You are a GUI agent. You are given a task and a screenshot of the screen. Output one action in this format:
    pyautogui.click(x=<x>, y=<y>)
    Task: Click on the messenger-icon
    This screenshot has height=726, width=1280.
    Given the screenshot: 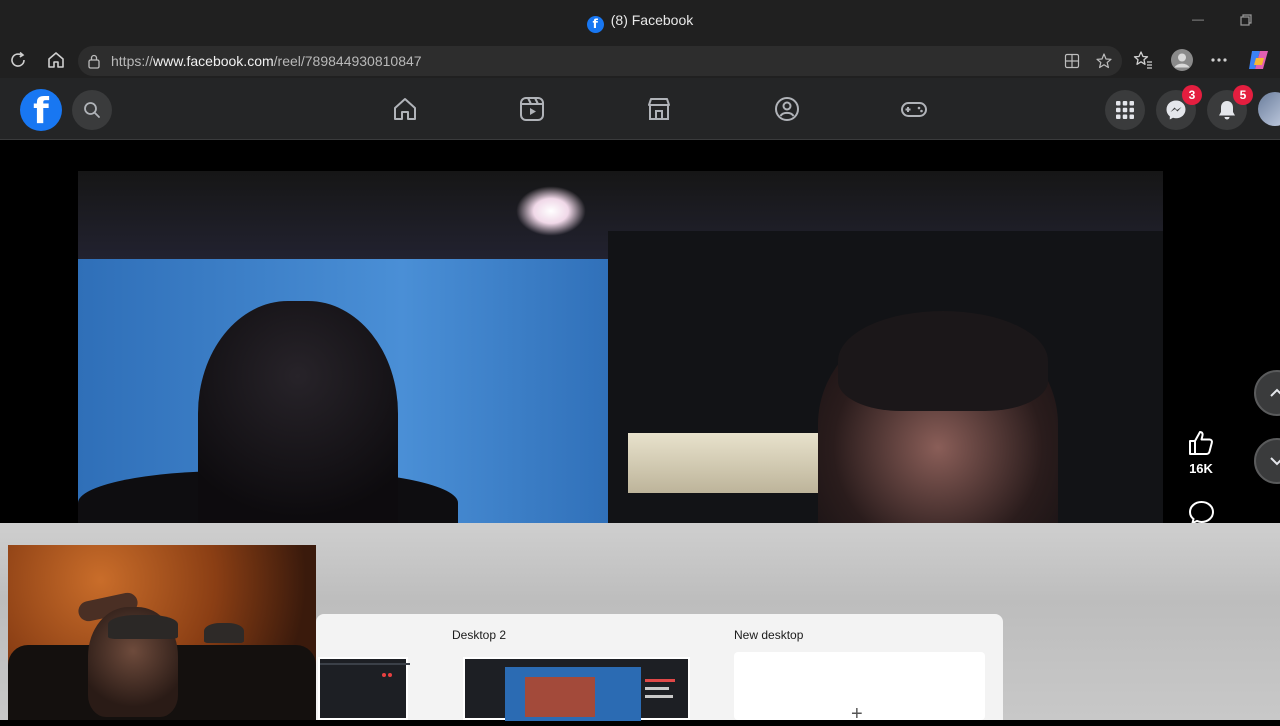 What is the action you would take?
    pyautogui.click(x=1176, y=110)
    